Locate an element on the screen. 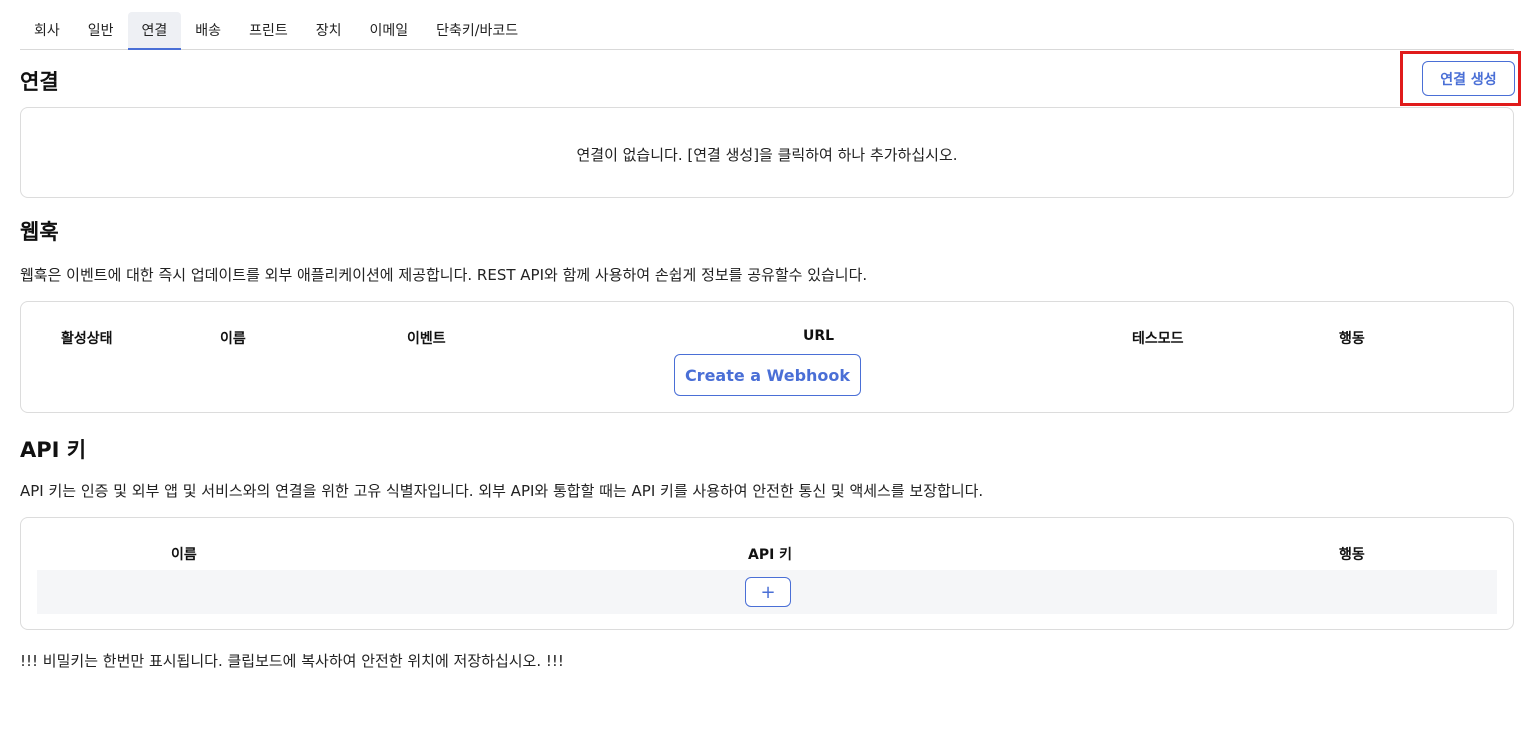 This screenshot has width=1526, height=734. tab-shortcuts-barcode: 단축키/바코드 is located at coordinates (477, 31).